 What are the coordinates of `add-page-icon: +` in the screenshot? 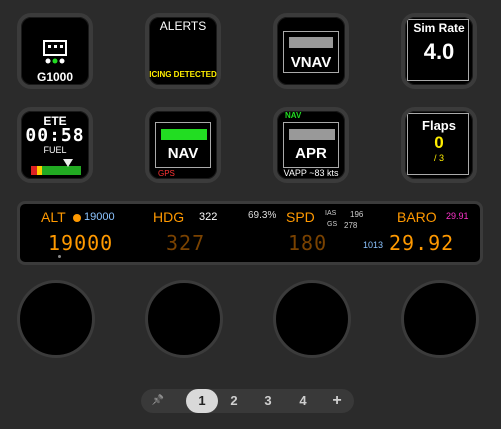 It's located at (337, 401).